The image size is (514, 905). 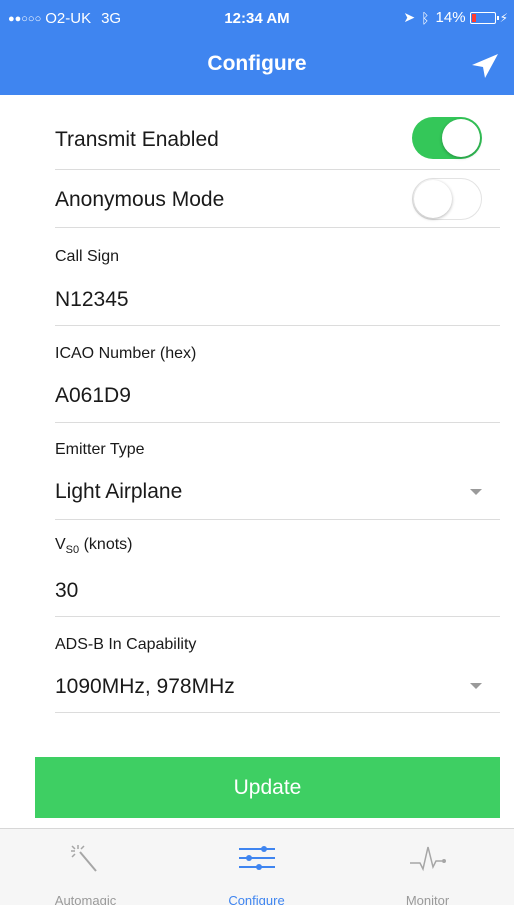 What do you see at coordinates (94, 546) in the screenshot?
I see `vso-label: VS0 (knots)` at bounding box center [94, 546].